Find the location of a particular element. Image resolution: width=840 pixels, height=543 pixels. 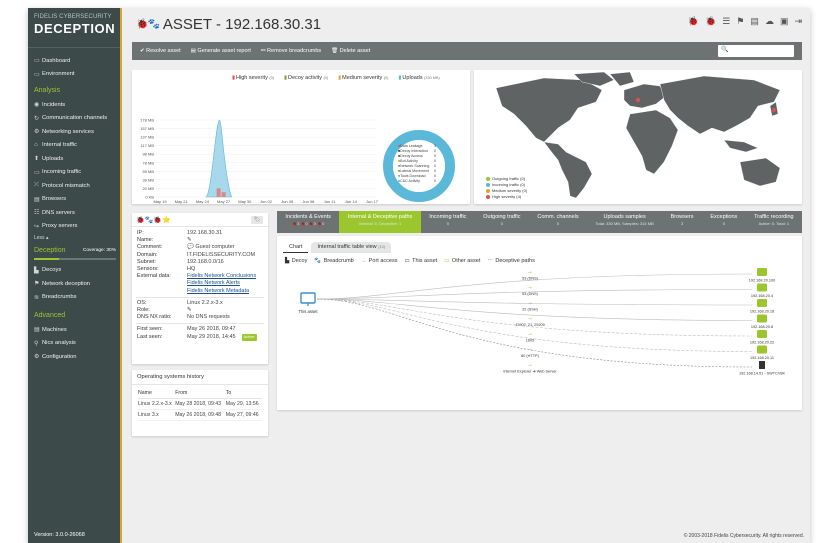

external-data-link: Fidelis Network Conclusions is located at coordinates (221, 276).